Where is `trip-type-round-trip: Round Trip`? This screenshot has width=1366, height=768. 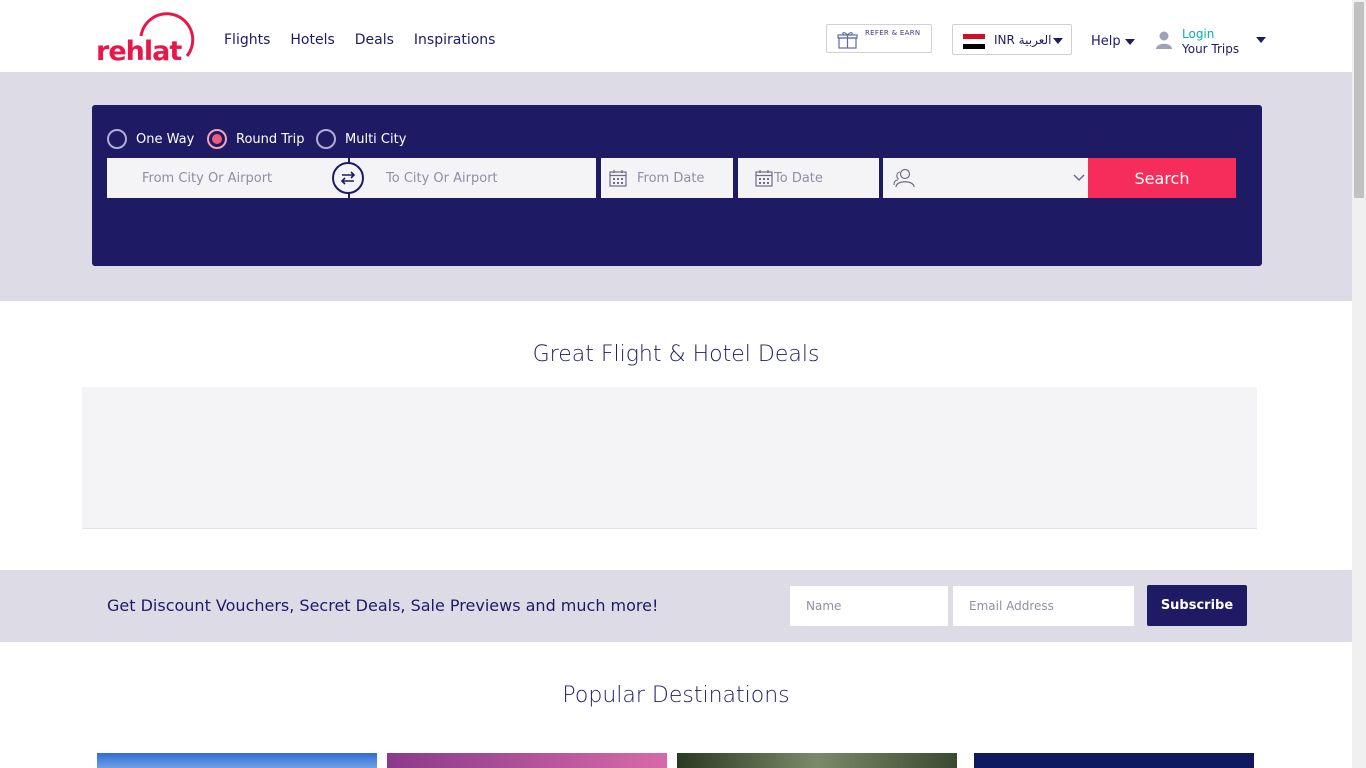 trip-type-round-trip: Round Trip is located at coordinates (256, 139).